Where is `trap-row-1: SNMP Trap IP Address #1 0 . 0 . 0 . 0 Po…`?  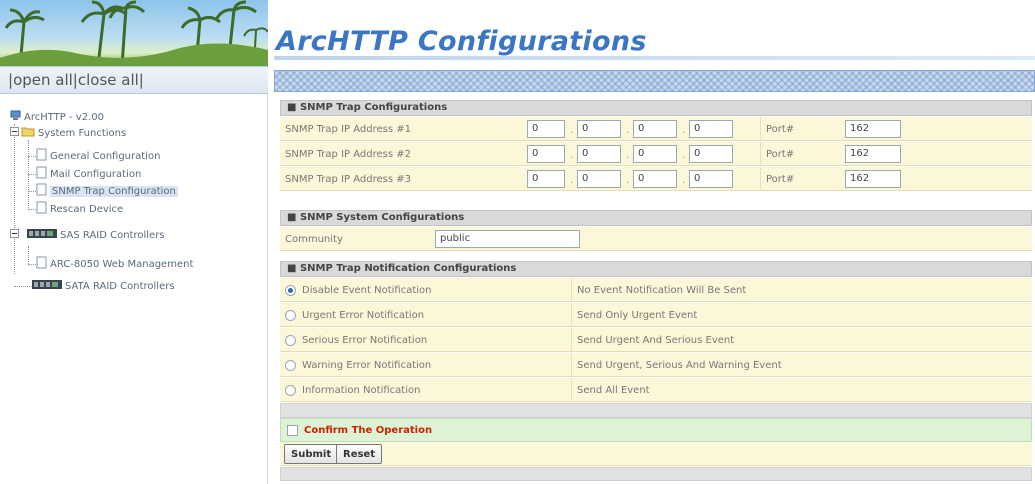 trap-row-1: SNMP Trap IP Address #1 0 . 0 . 0 . 0 Po… is located at coordinates (656, 129).